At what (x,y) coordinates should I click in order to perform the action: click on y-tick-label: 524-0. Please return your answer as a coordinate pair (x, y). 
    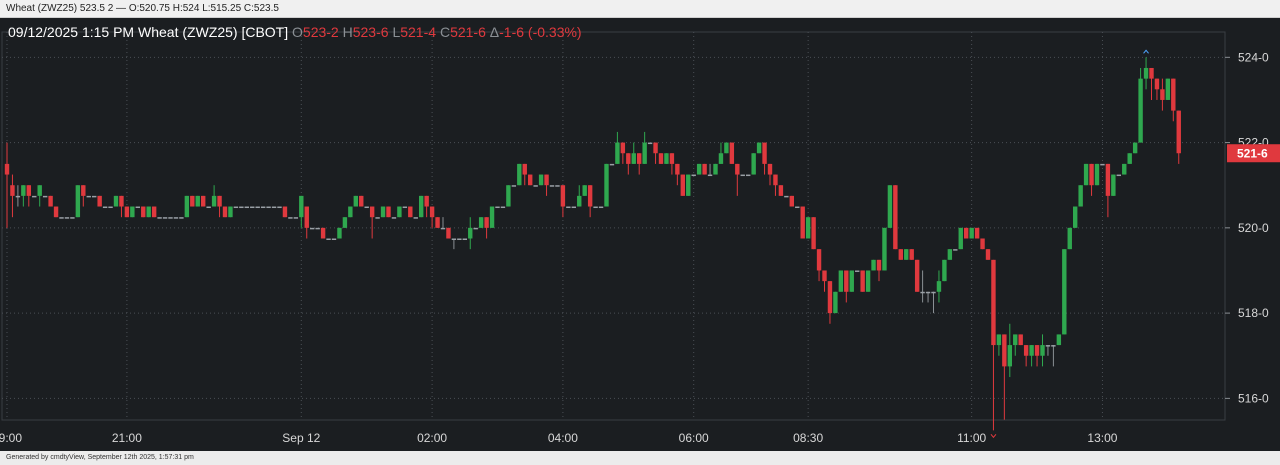
    Looking at the image, I should click on (1253, 57).